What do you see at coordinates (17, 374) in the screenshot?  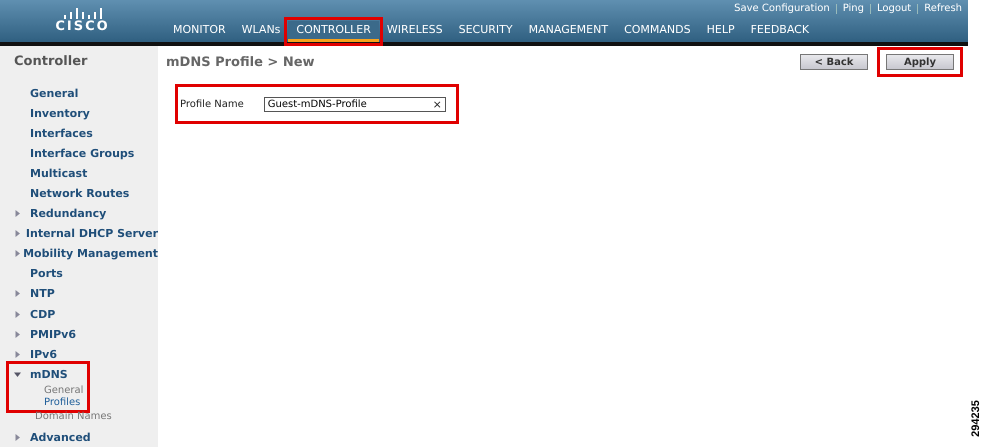 I see `caret-down-icon` at bounding box center [17, 374].